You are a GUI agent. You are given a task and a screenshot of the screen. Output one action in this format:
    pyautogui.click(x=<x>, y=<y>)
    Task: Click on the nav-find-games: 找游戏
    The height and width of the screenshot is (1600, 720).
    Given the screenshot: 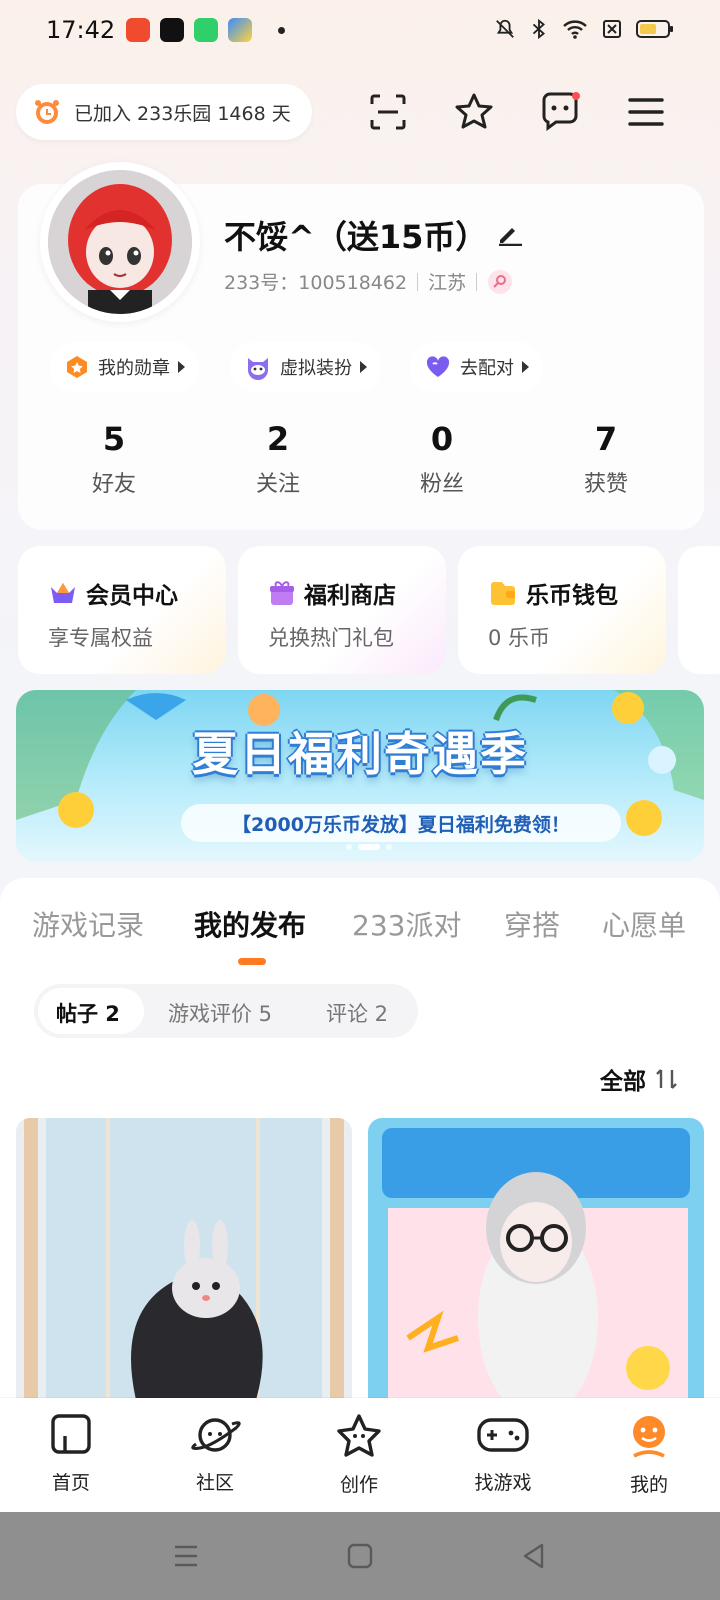 What is the action you would take?
    pyautogui.click(x=503, y=1453)
    